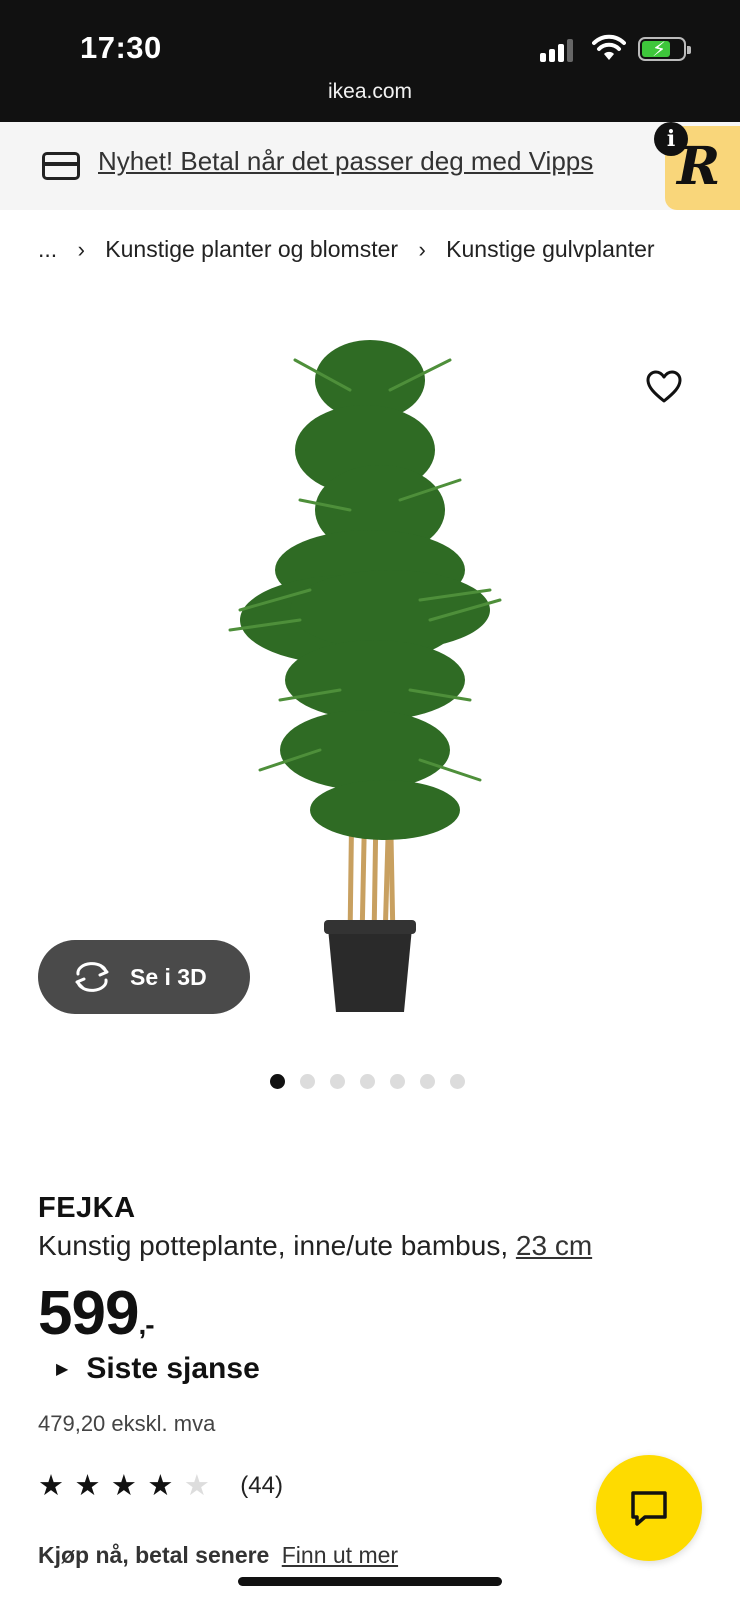 The height and width of the screenshot is (1600, 740). Describe the element at coordinates (664, 49) in the screenshot. I see `battery-charging-icon: ⚡` at that location.